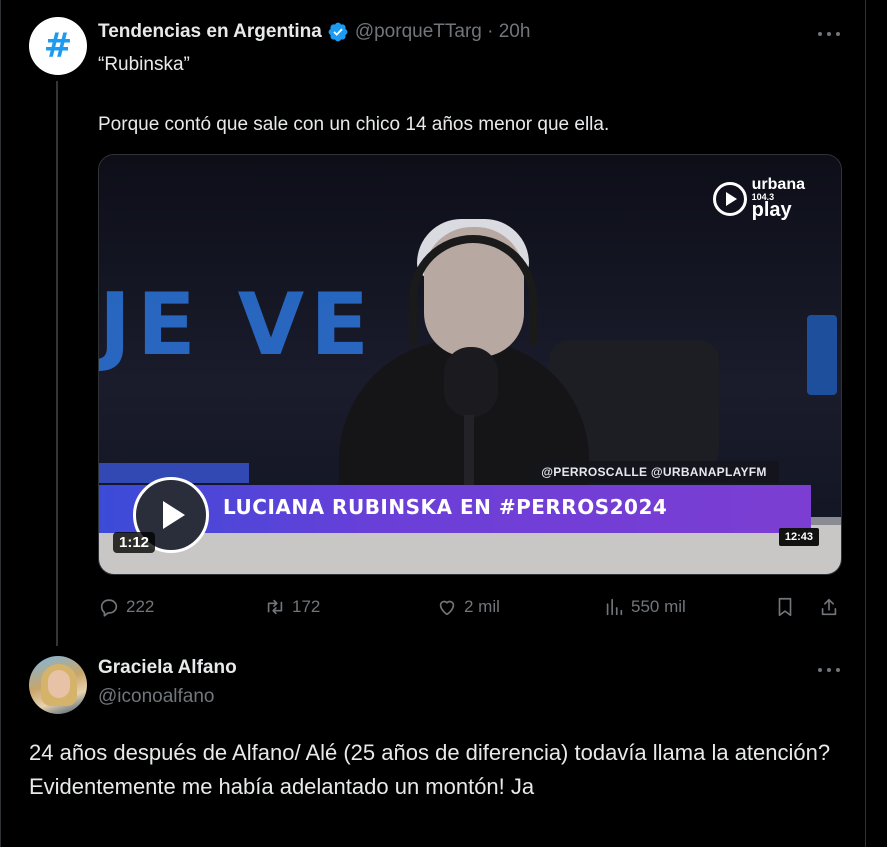  Describe the element at coordinates (471, 382) in the screenshot. I see `microphone` at that location.